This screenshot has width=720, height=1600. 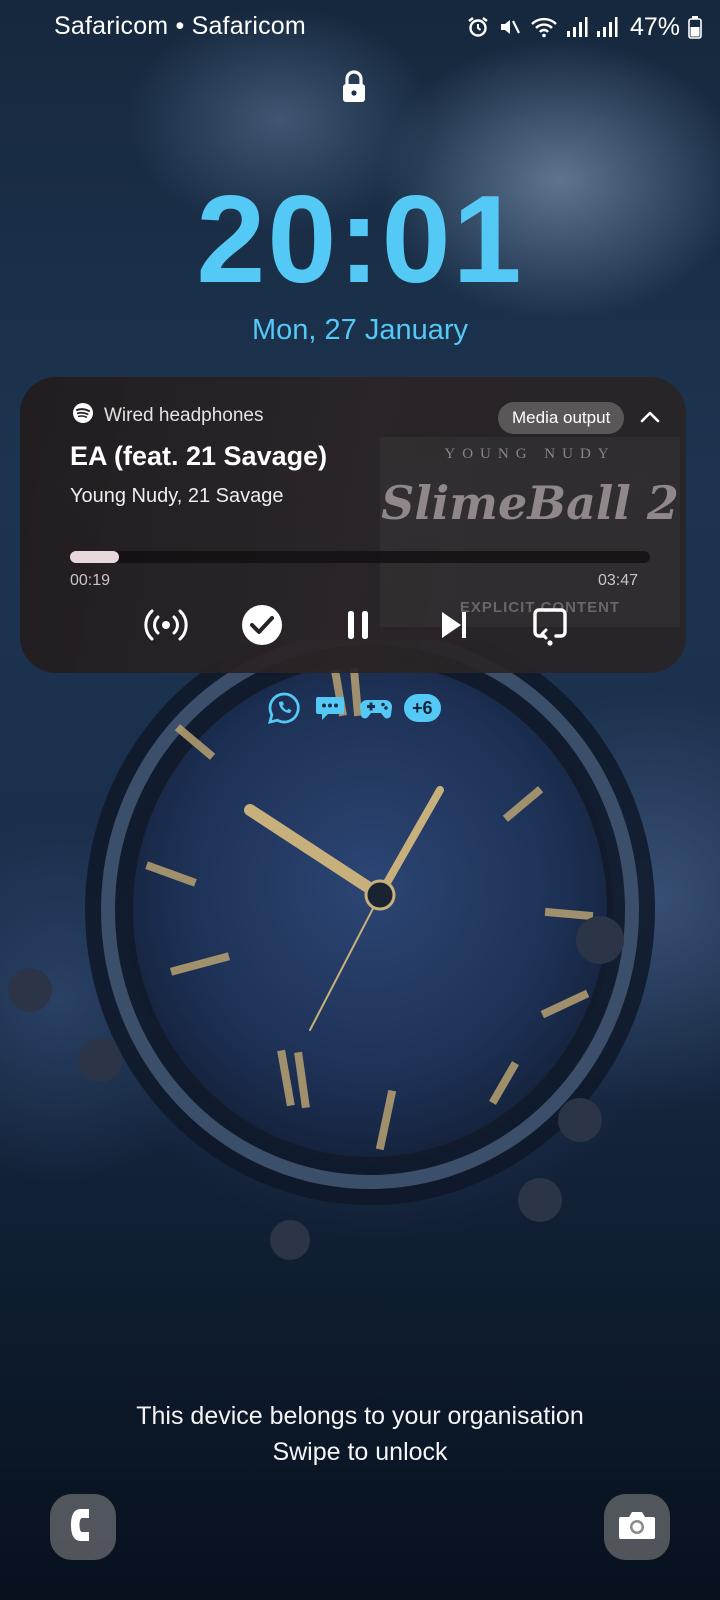 I want to click on notification-icons: +6, so click(x=353, y=708).